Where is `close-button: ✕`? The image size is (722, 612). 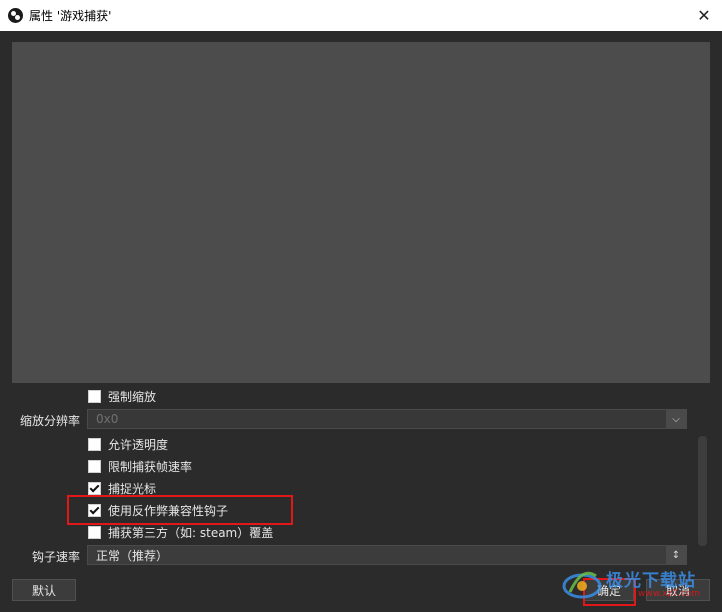 close-button: ✕ is located at coordinates (704, 15).